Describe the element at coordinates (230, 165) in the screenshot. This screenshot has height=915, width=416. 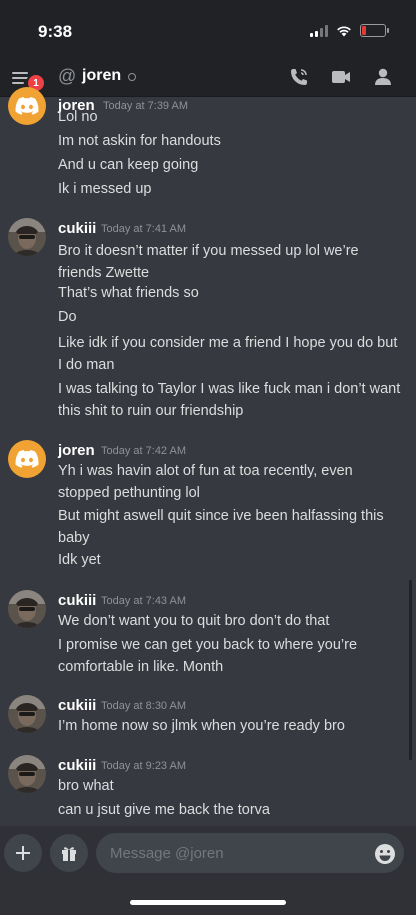
I see `message-text: And u can keep going` at that location.